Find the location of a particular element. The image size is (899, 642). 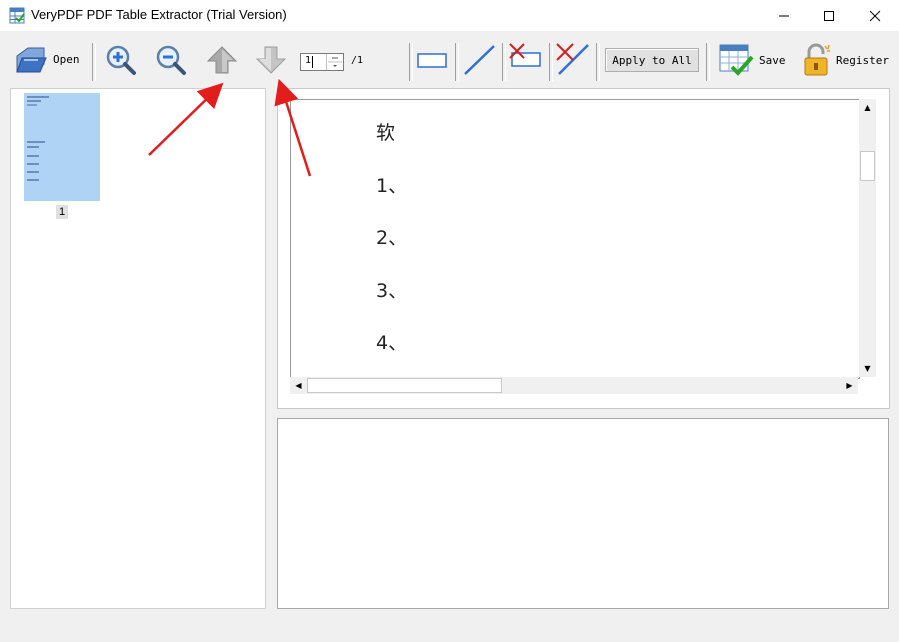

previous-page-button is located at coordinates (222, 60).